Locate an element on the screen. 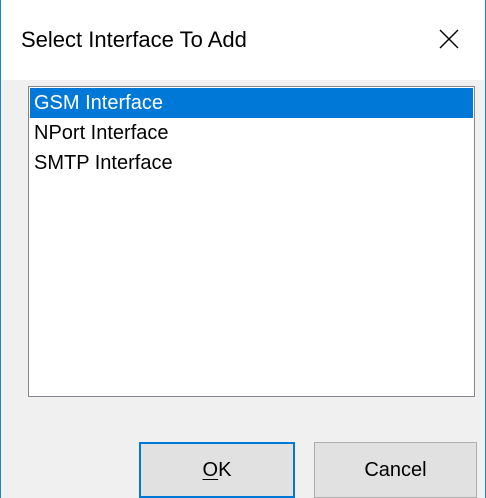 Image resolution: width=486 pixels, height=498 pixels. ok-mnemonic: O is located at coordinates (210, 469).